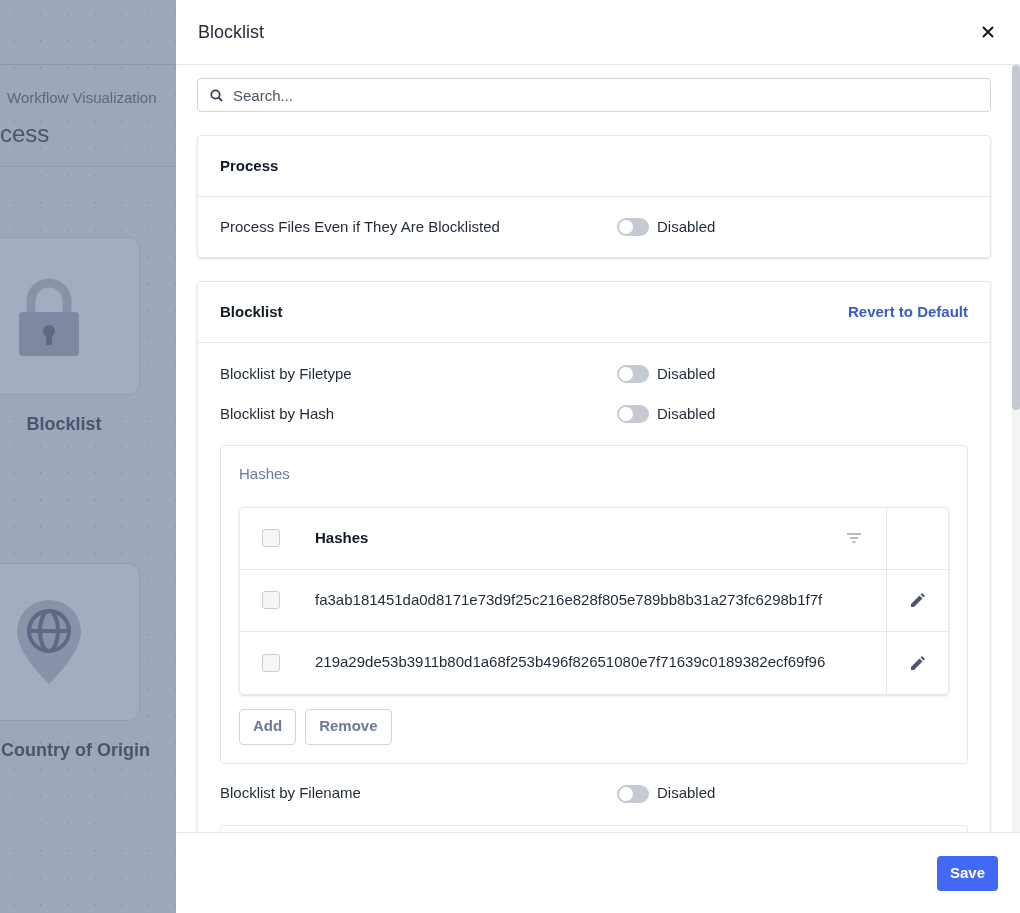 The width and height of the screenshot is (1020, 913). I want to click on search-icon, so click(216, 95).